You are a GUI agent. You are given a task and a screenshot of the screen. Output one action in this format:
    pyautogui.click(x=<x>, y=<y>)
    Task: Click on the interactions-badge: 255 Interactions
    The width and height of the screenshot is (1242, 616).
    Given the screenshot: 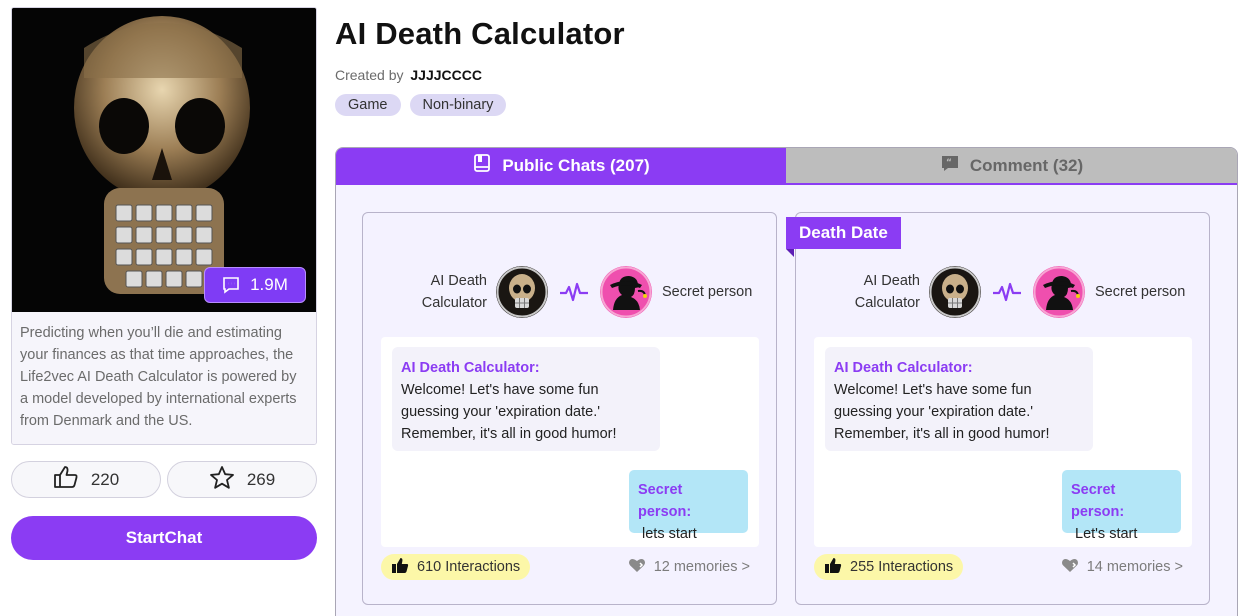 What is the action you would take?
    pyautogui.click(x=889, y=567)
    